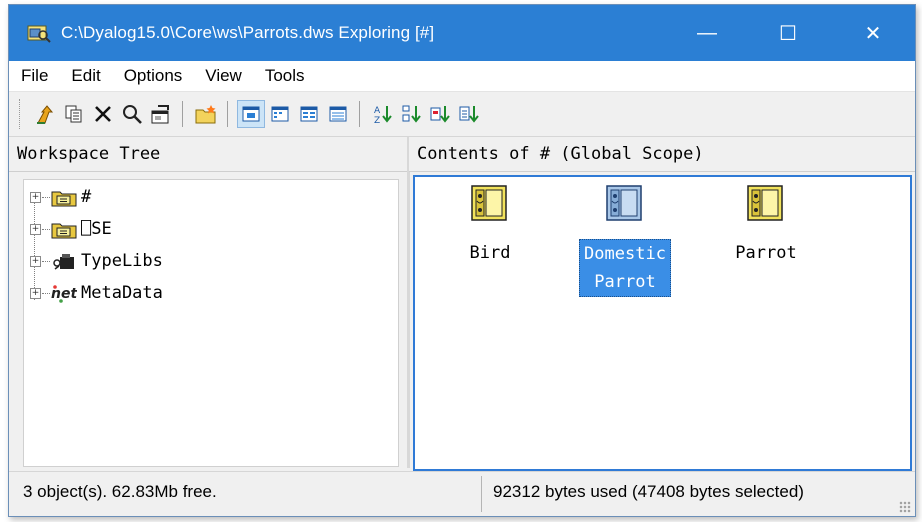 This screenshot has height=522, width=922. What do you see at coordinates (74, 114) in the screenshot?
I see `copy-icon` at bounding box center [74, 114].